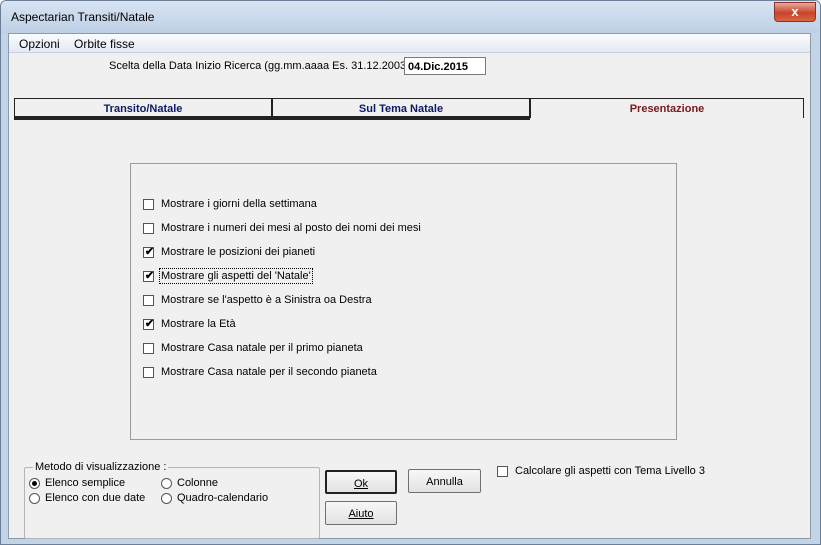 The image size is (821, 545). Describe the element at coordinates (667, 108) in the screenshot. I see `tab-presentazione: Presentazione` at that location.